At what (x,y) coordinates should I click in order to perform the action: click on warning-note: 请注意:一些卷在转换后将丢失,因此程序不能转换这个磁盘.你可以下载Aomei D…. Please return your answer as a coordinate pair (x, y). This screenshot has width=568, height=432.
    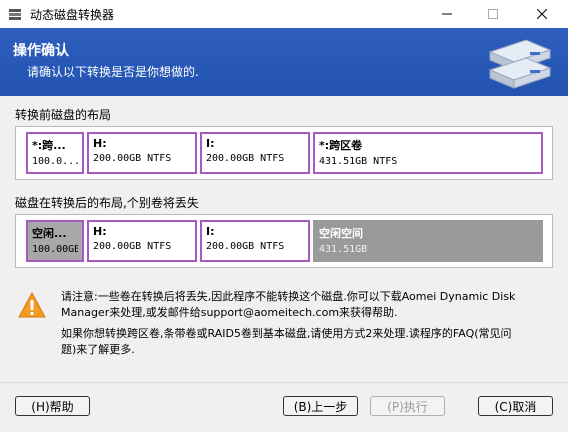
    Looking at the image, I should click on (301, 305).